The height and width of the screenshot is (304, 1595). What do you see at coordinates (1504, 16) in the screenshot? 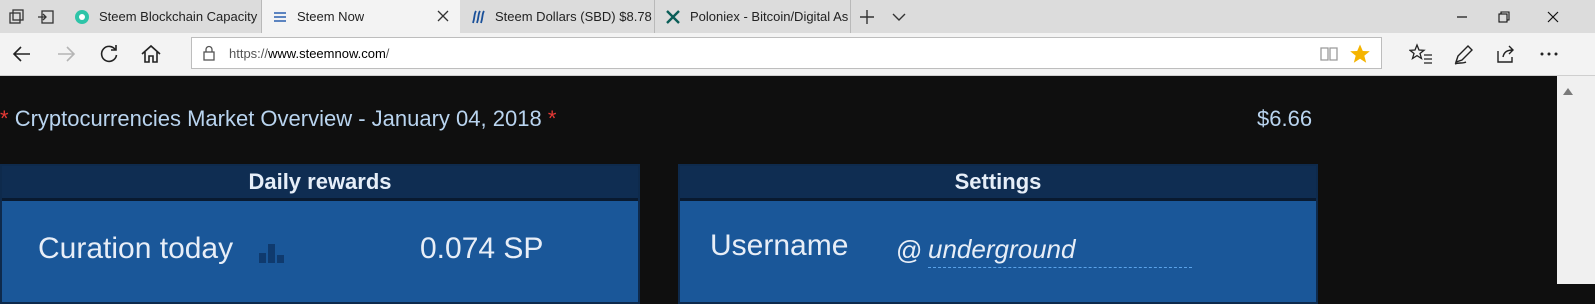
I see `restore-window-icon` at bounding box center [1504, 16].